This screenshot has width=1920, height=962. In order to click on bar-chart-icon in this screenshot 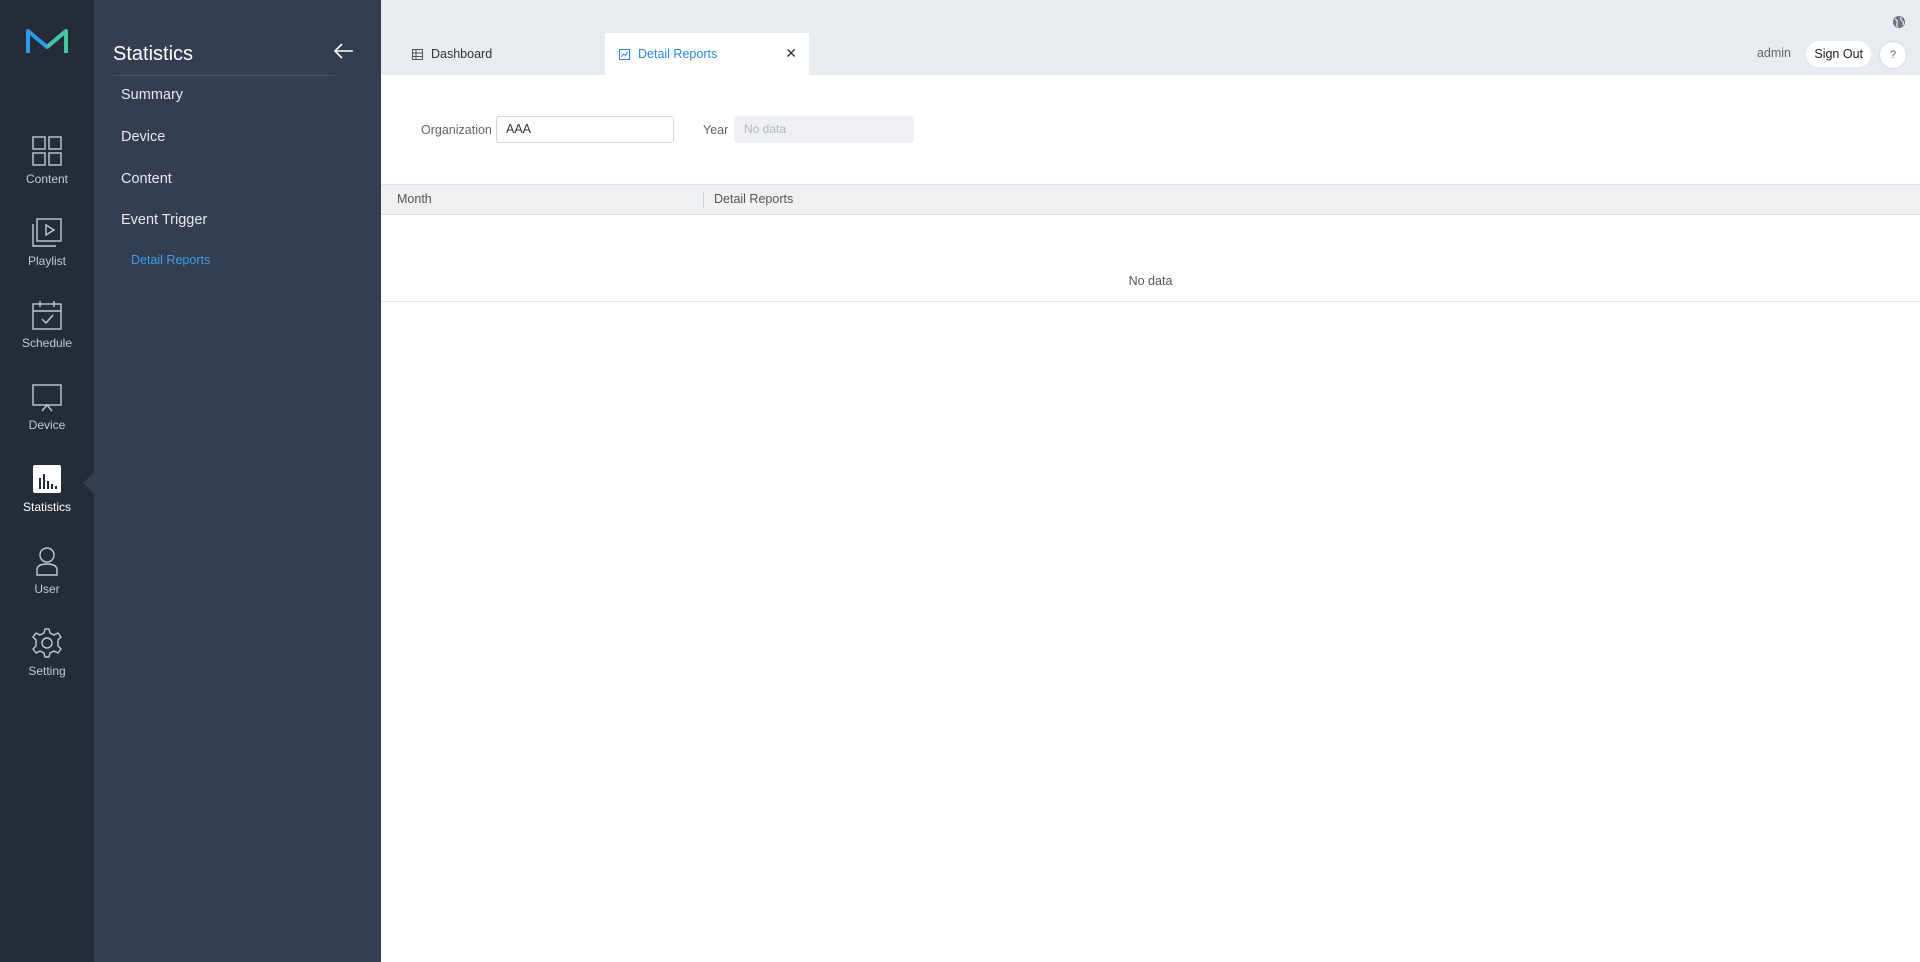, I will do `click(47, 479)`.